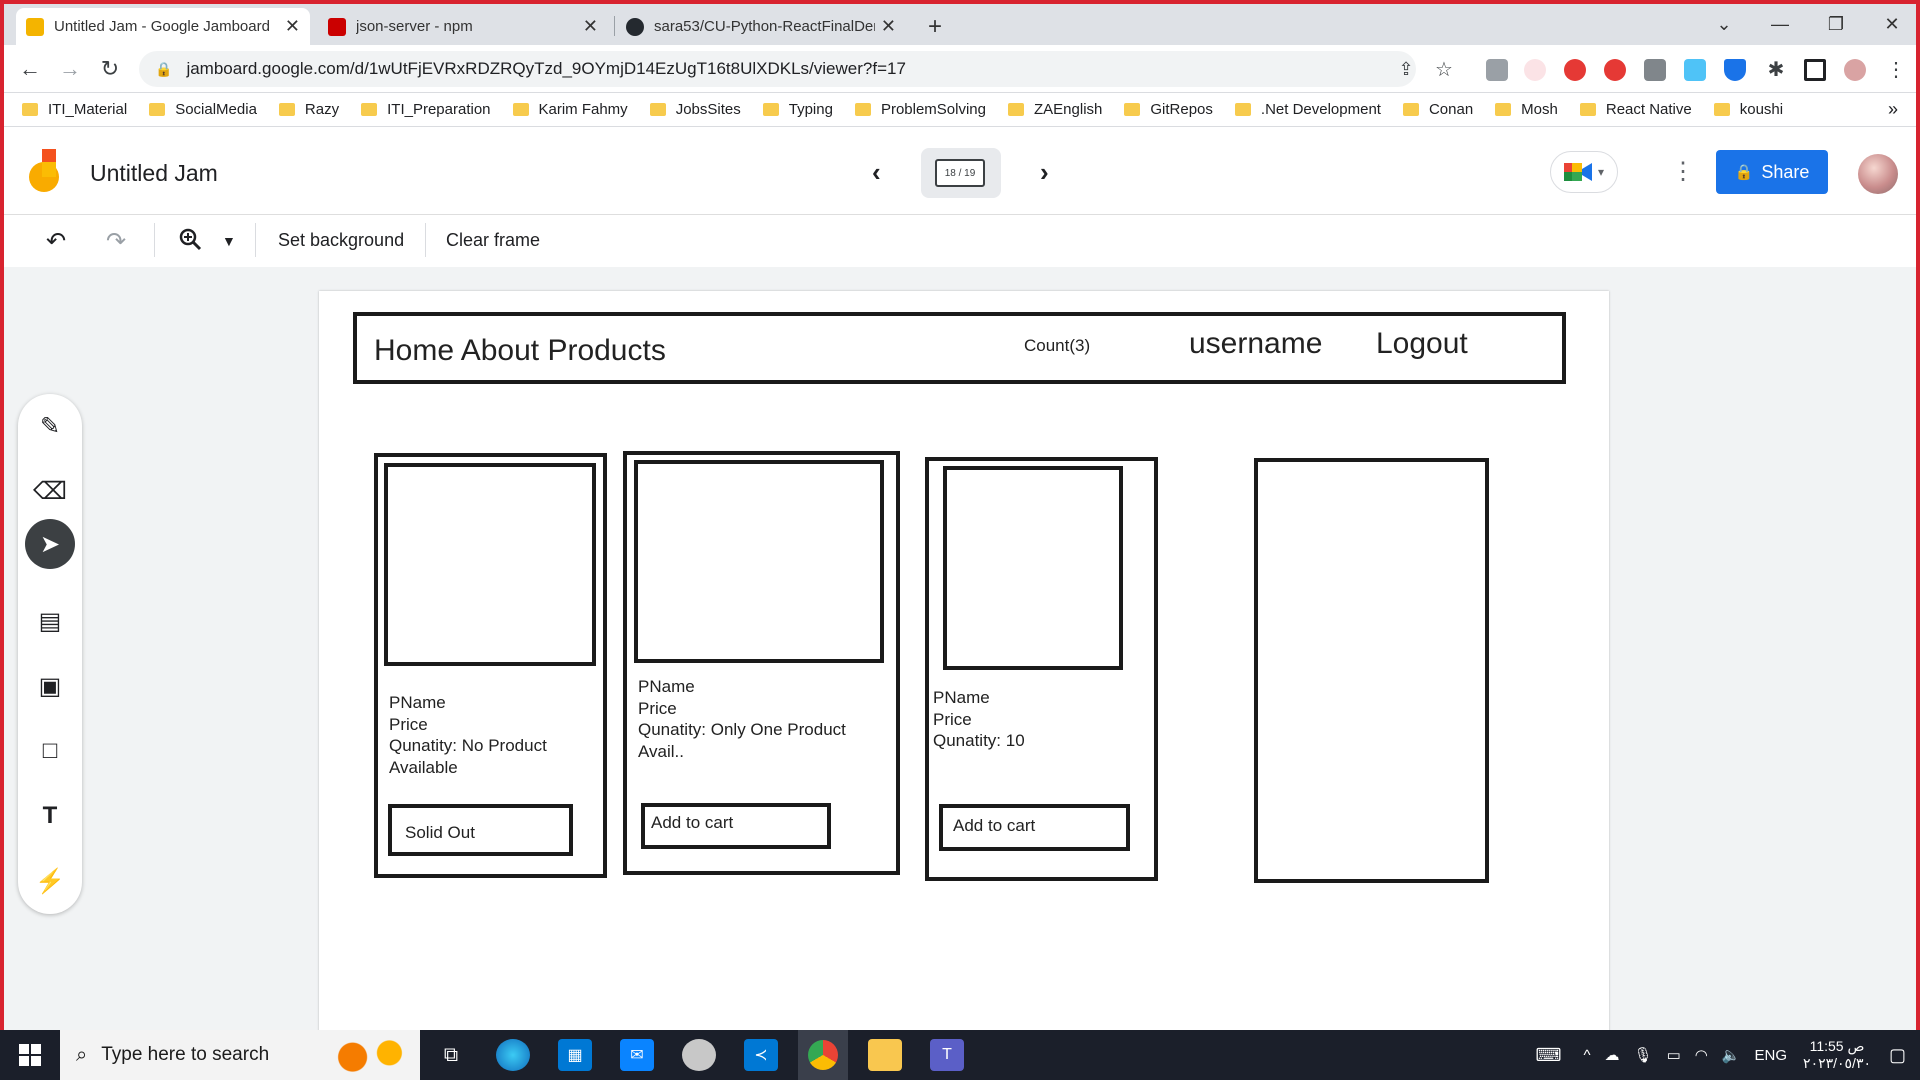 Image resolution: width=1920 pixels, height=1080 pixels. What do you see at coordinates (229, 241) in the screenshot?
I see `zoom-dropdown-icon: ▼` at bounding box center [229, 241].